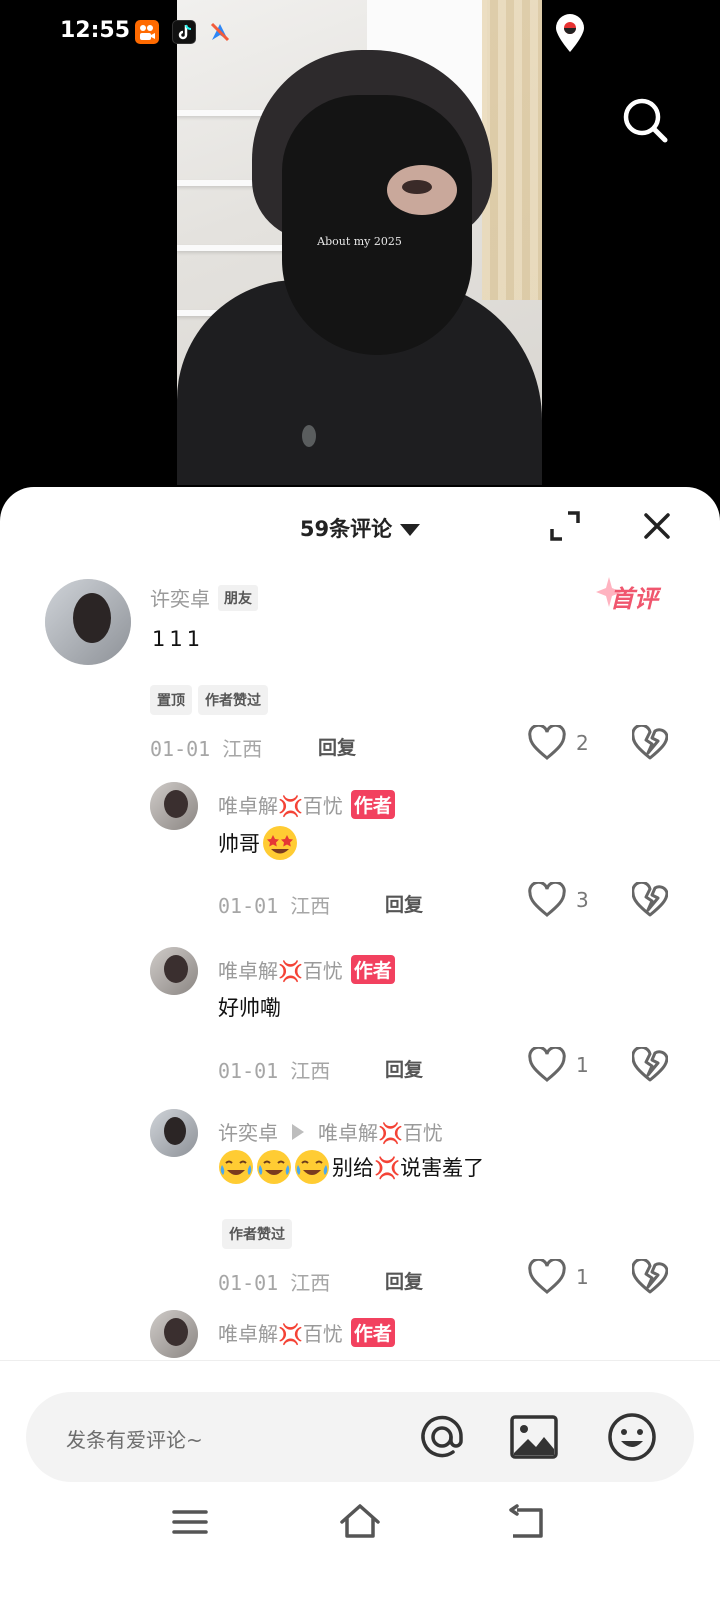 This screenshot has height=1600, width=720. What do you see at coordinates (220, 32) in the screenshot?
I see `explore-icon` at bounding box center [220, 32].